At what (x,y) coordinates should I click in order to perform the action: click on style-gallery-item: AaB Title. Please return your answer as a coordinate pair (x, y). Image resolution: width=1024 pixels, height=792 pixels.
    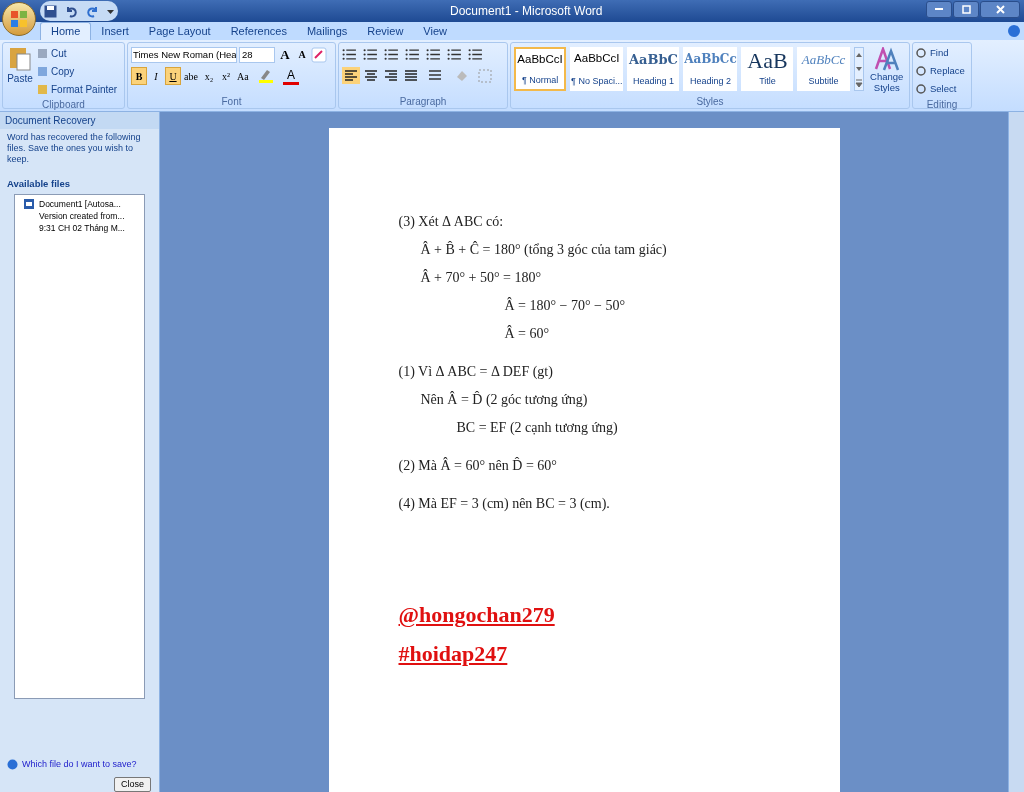
    Looking at the image, I should click on (767, 69).